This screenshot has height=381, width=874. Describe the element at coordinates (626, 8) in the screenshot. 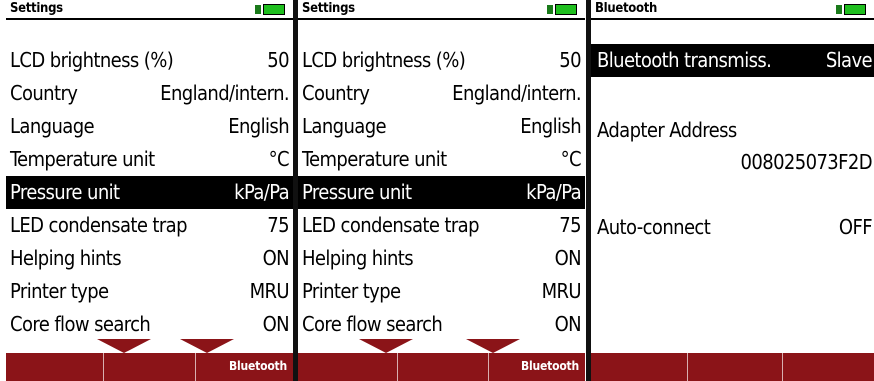

I see `screen-title: Bluetooth` at that location.